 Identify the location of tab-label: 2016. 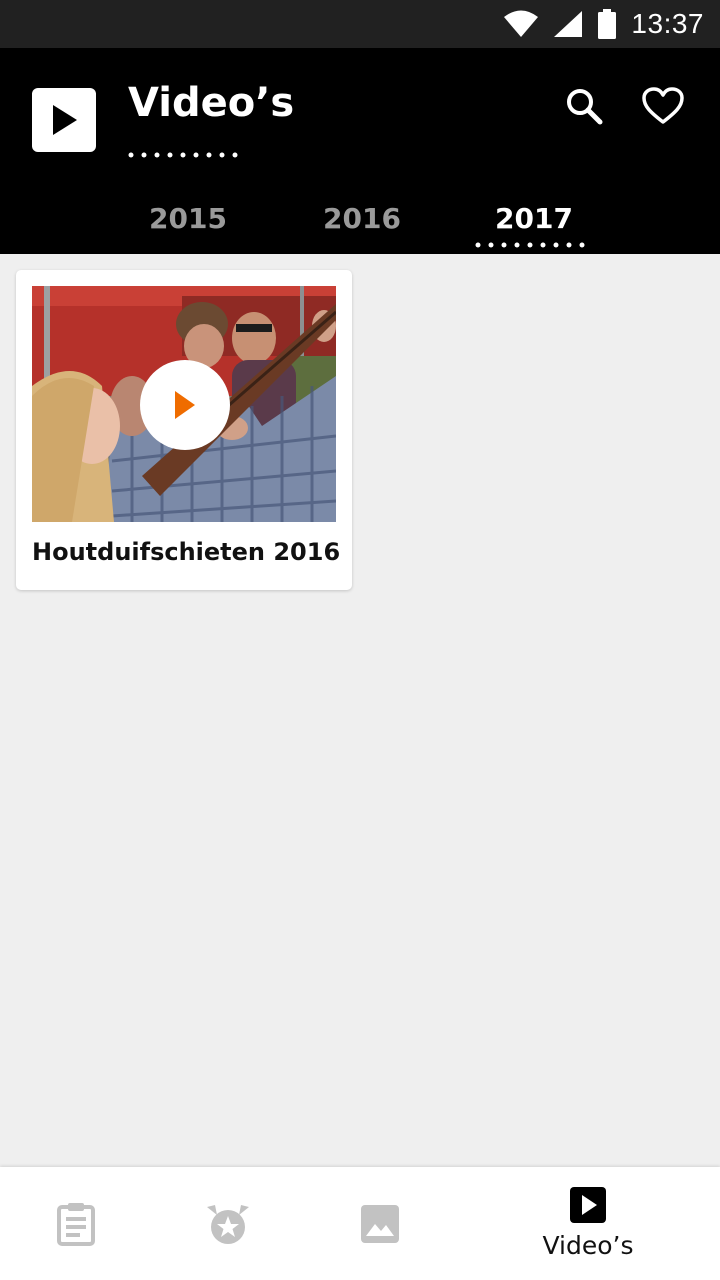
(362, 218).